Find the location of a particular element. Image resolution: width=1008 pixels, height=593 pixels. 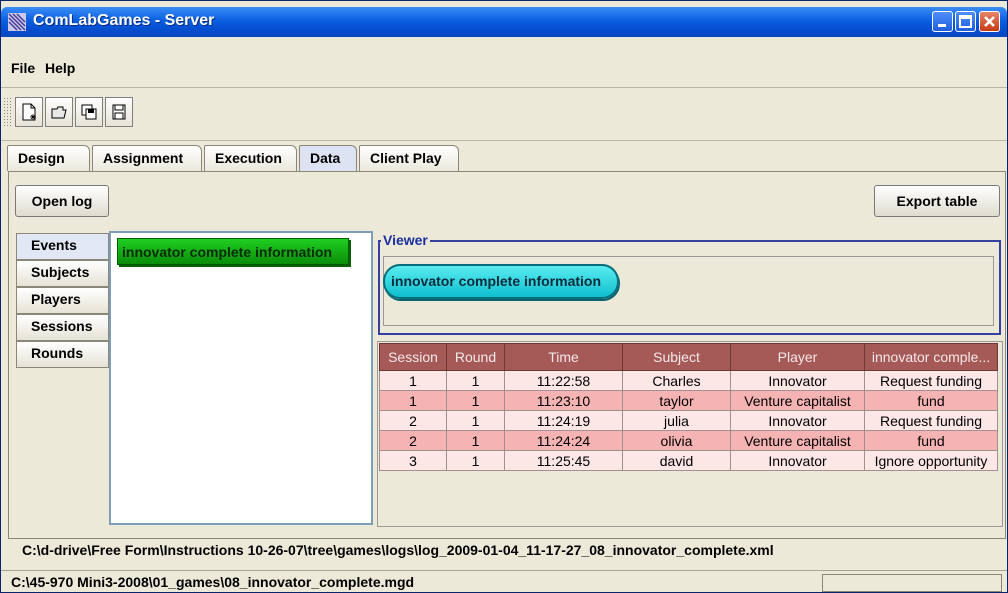

menu-separator is located at coordinates (504, 87).